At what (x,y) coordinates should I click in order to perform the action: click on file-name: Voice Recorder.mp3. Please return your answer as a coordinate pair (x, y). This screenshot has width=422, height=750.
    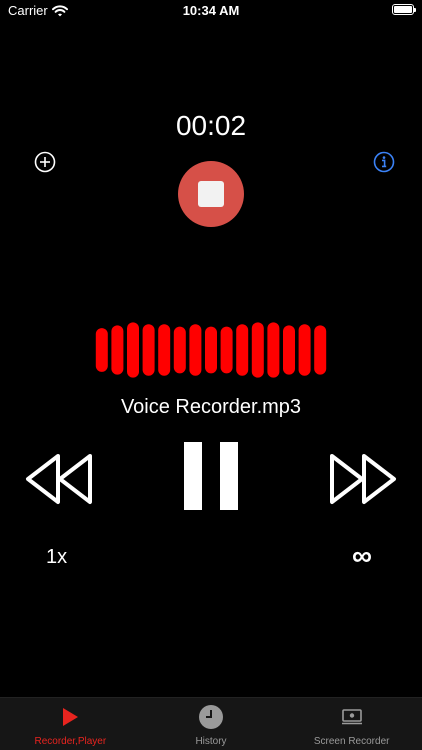
    Looking at the image, I should click on (211, 407).